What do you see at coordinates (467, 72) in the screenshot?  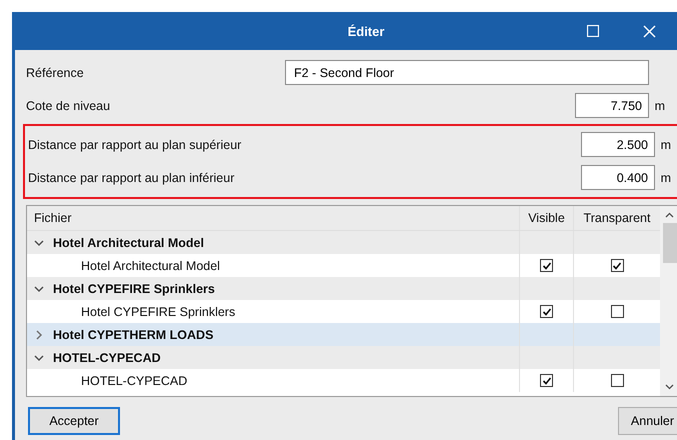 I see `input-field: F2 - Second Floor` at bounding box center [467, 72].